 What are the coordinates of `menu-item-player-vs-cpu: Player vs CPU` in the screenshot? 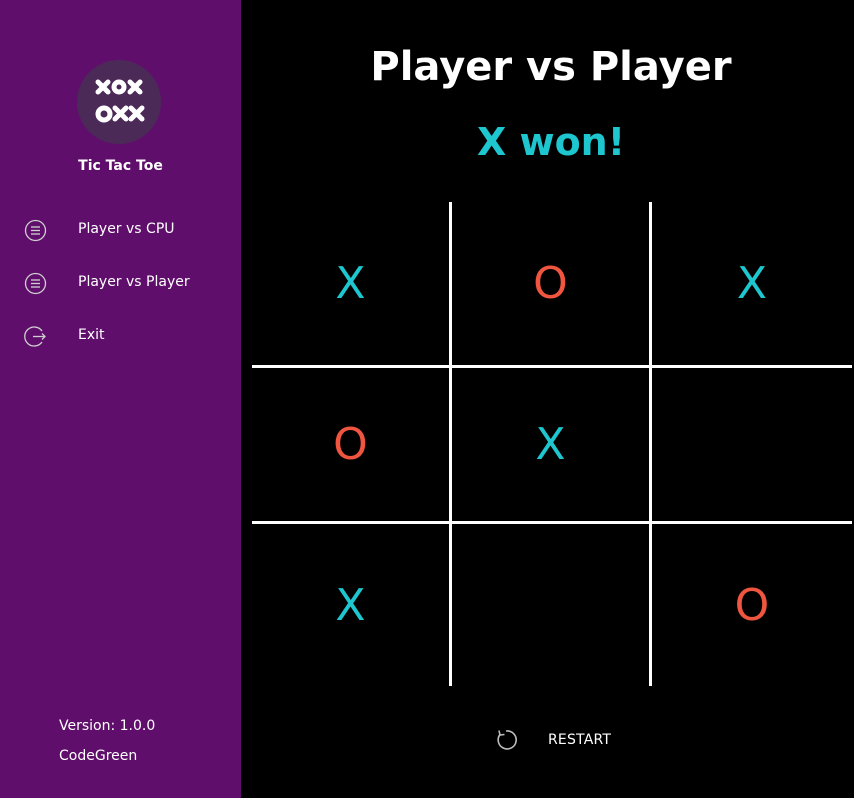 It's located at (120, 230).